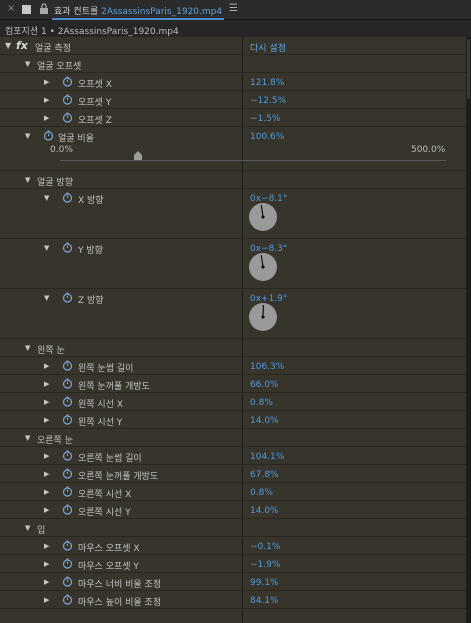 This screenshot has width=471, height=623. I want to click on lock-icon, so click(44, 10).